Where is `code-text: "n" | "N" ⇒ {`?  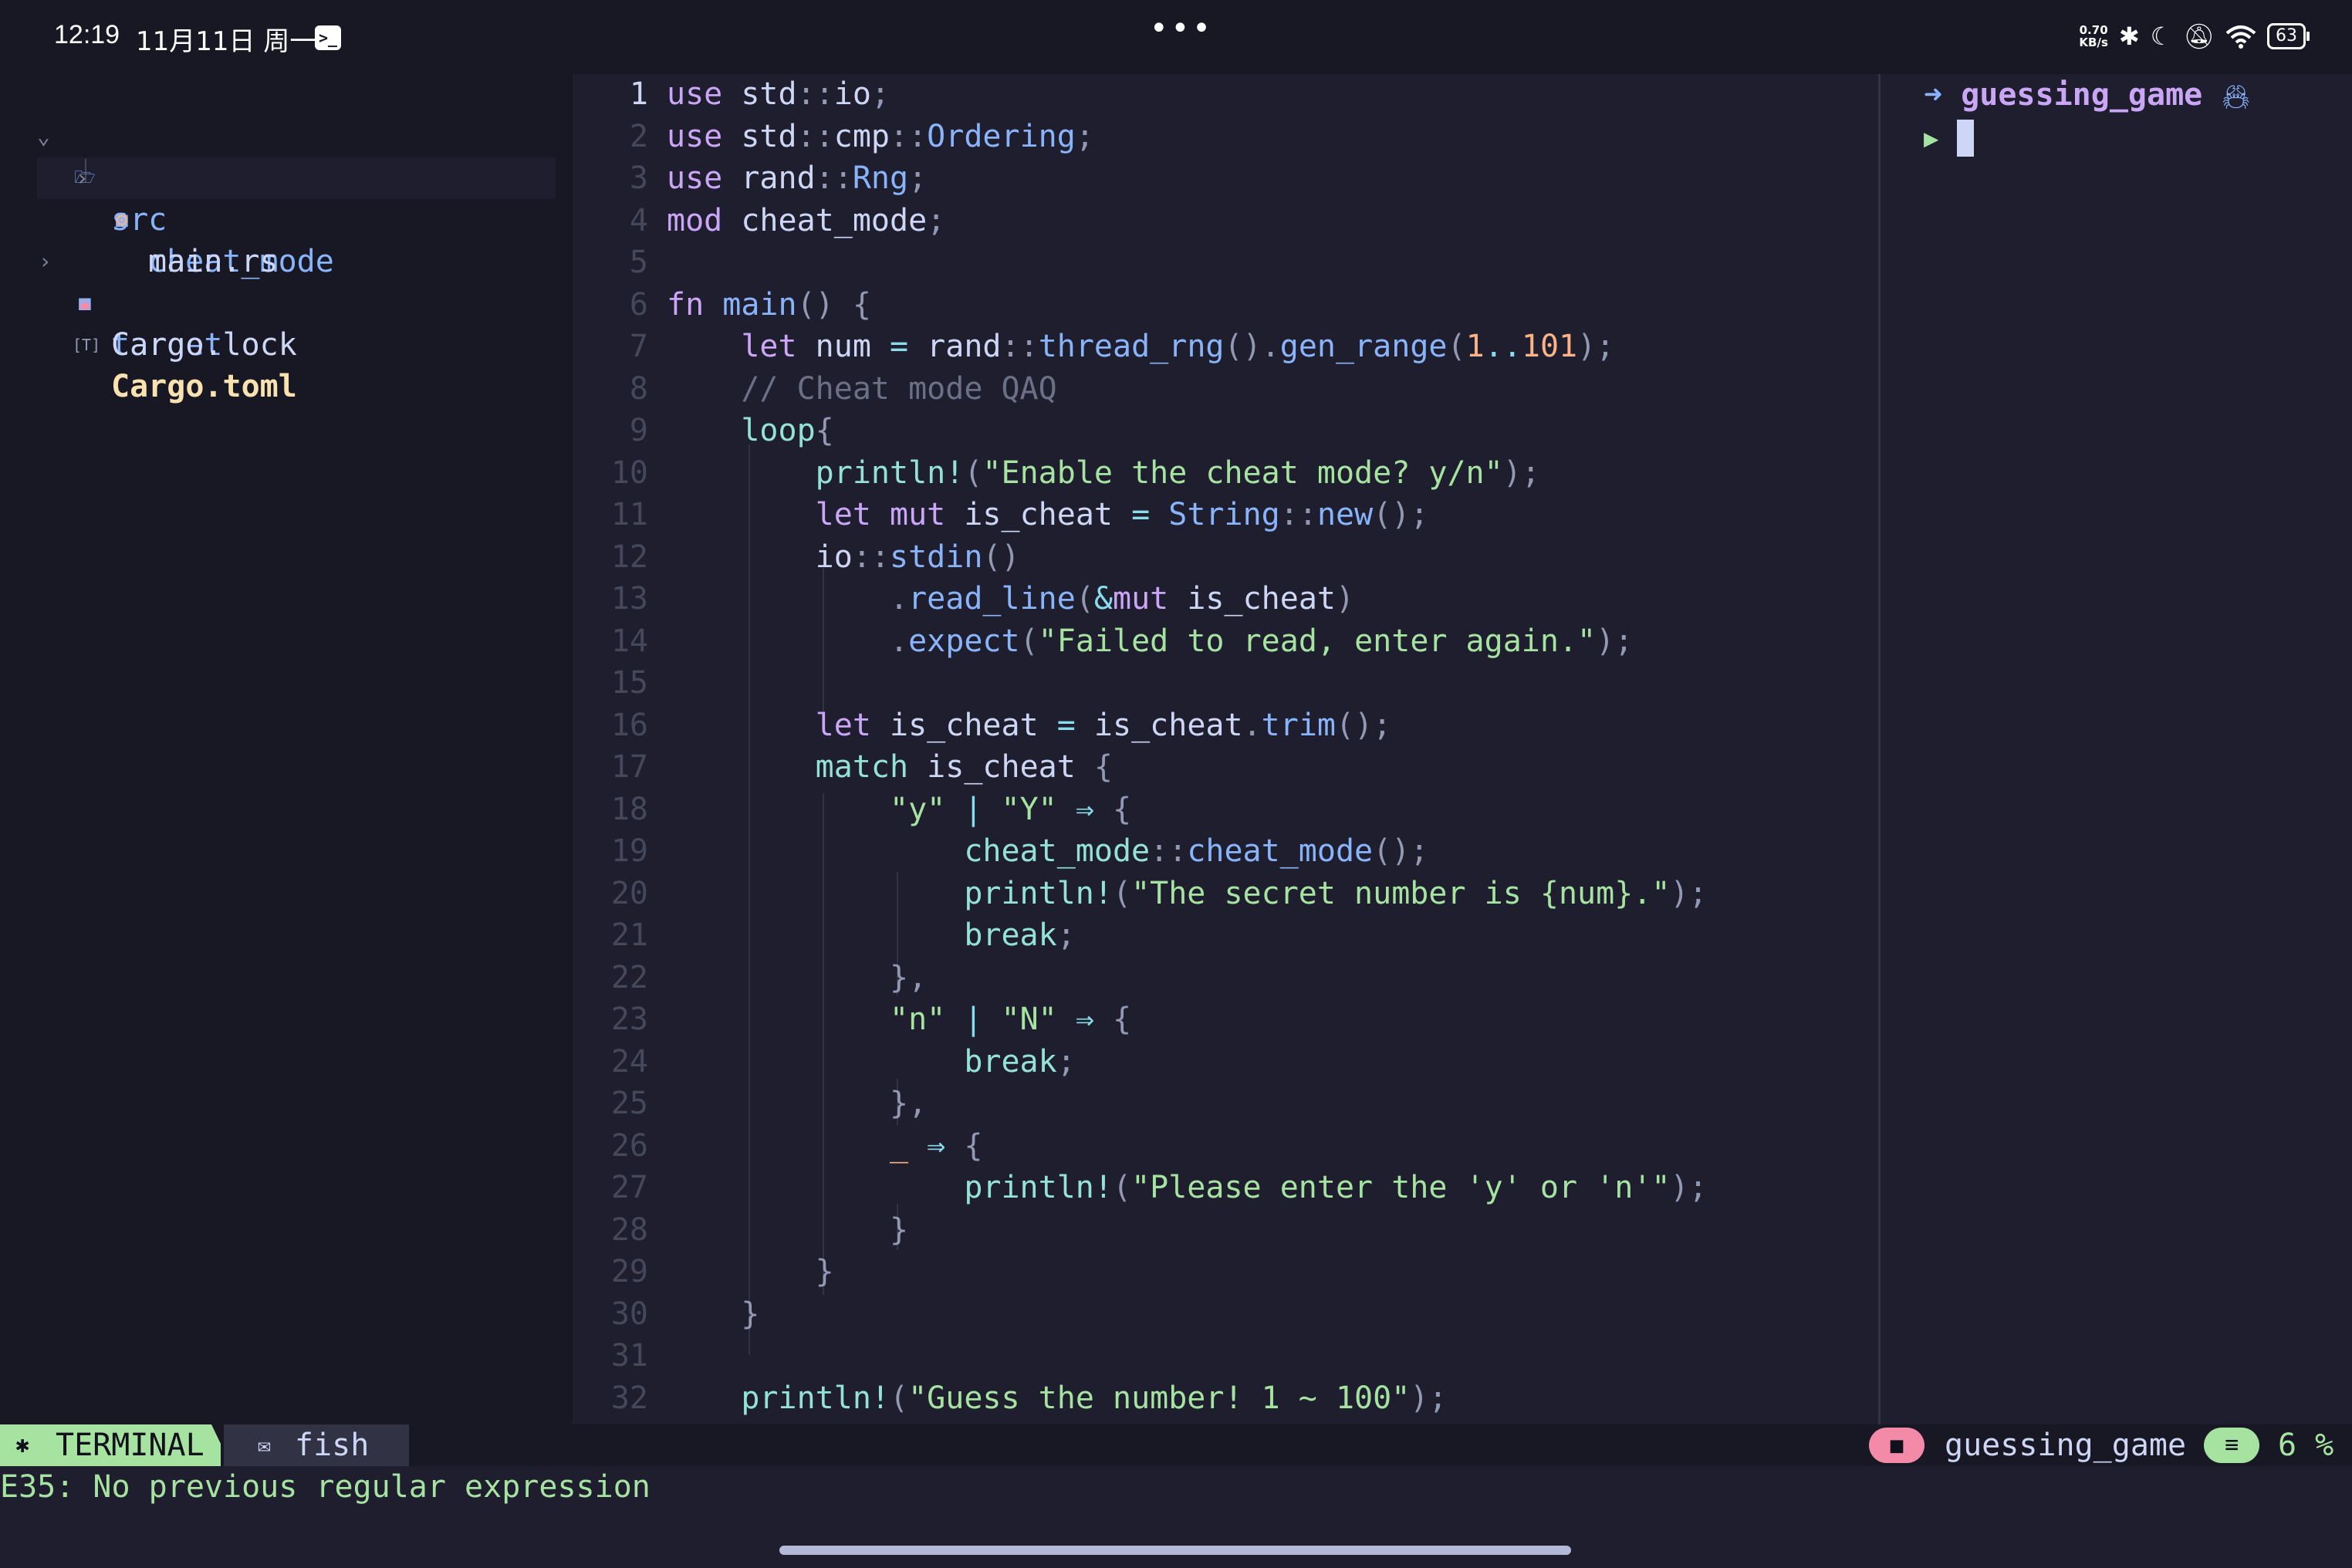
code-text: "n" | "N" ⇒ { is located at coordinates (1010, 1019).